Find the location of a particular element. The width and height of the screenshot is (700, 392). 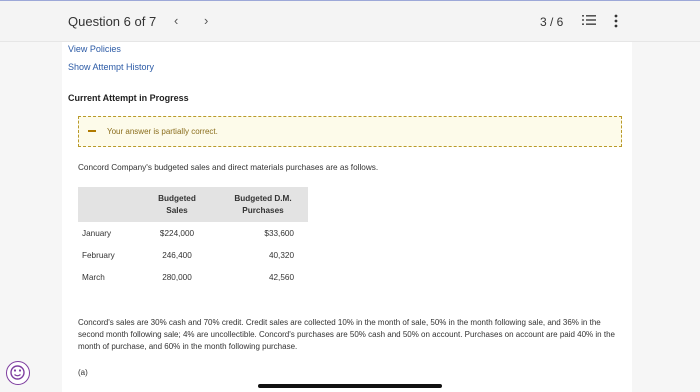

header-month is located at coordinates (107, 204).